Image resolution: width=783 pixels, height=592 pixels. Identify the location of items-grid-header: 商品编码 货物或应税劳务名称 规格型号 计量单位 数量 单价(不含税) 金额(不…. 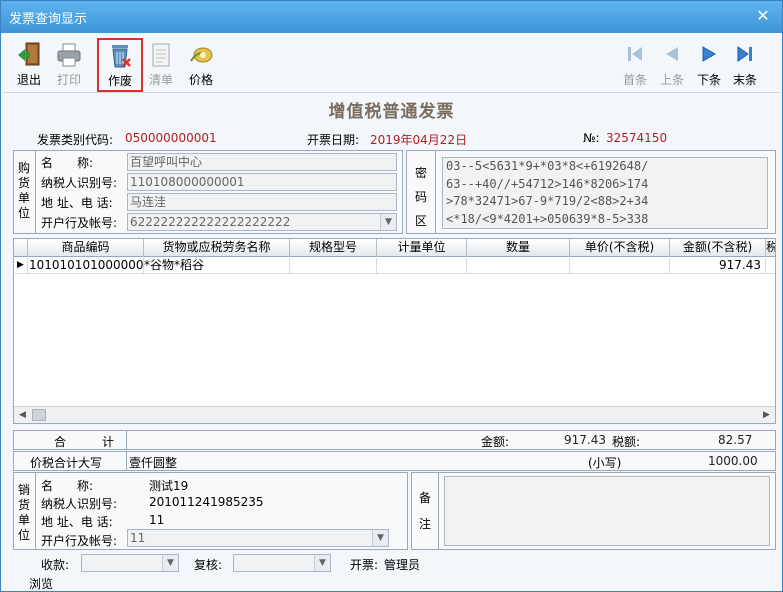
(394, 248).